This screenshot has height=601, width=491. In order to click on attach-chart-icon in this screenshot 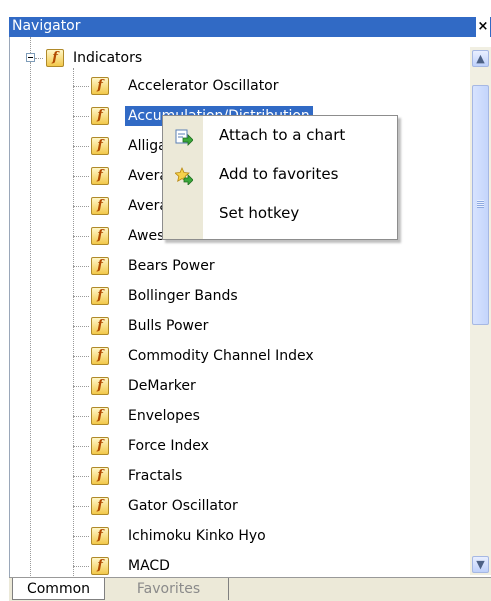, I will do `click(184, 137)`.